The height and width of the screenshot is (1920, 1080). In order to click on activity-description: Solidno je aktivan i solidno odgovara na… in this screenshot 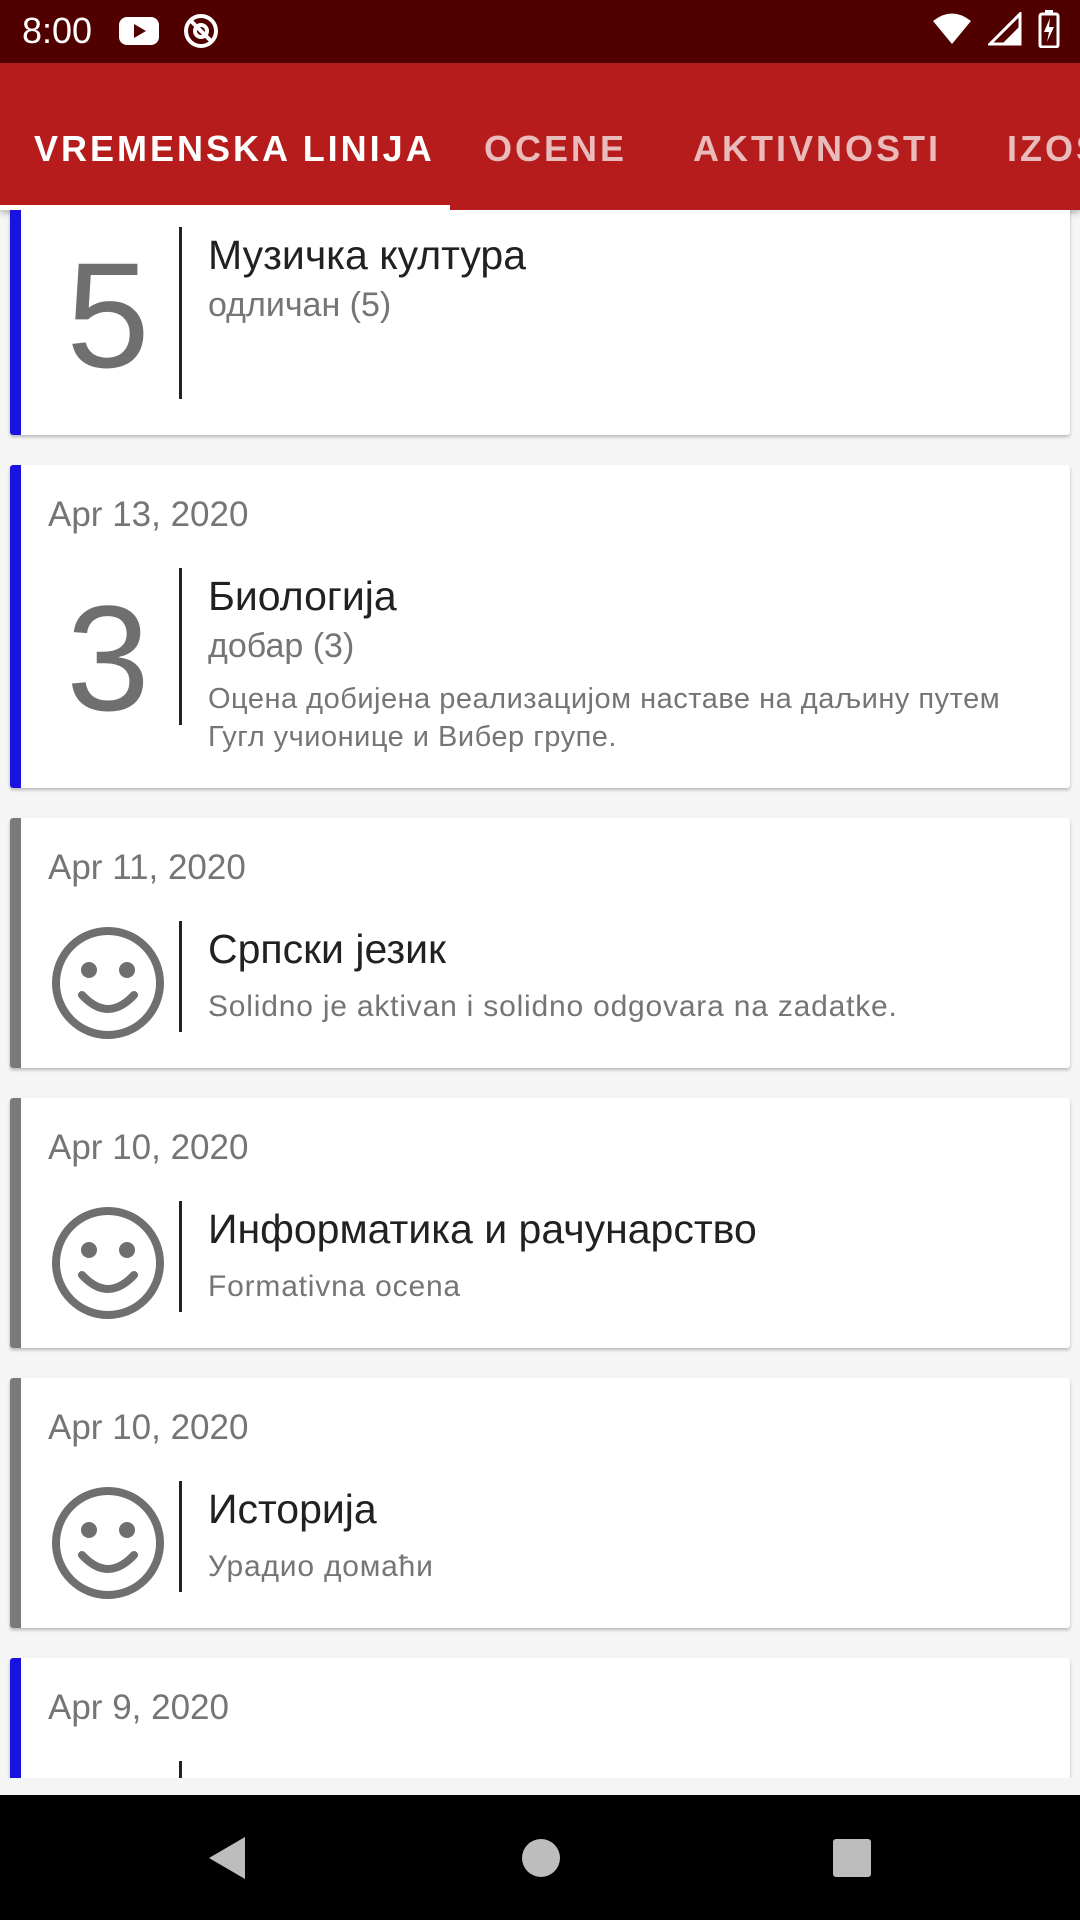, I will do `click(553, 1006)`.